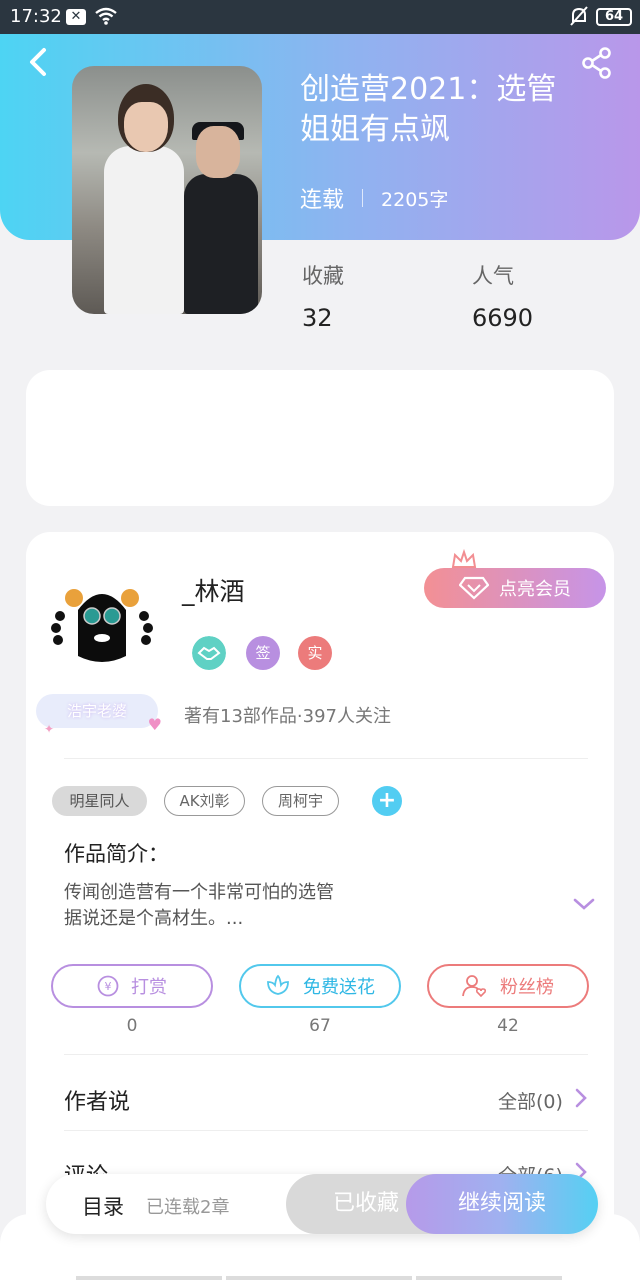 This screenshot has width=640, height=1280. Describe the element at coordinates (527, 987) in the screenshot. I see `fan-ranking-label: 粉丝榜` at that location.